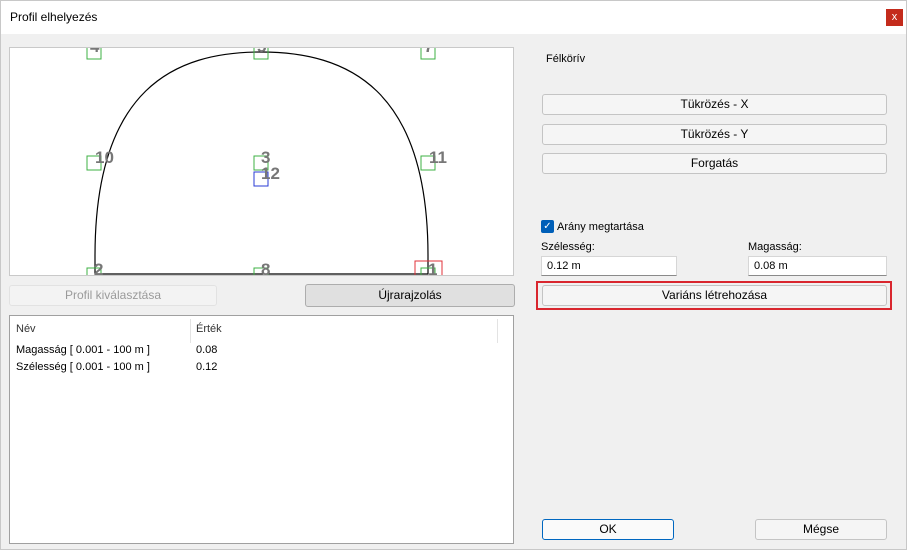 The width and height of the screenshot is (907, 550). Describe the element at coordinates (270, 173) in the screenshot. I see `point-label-12: 12` at that location.